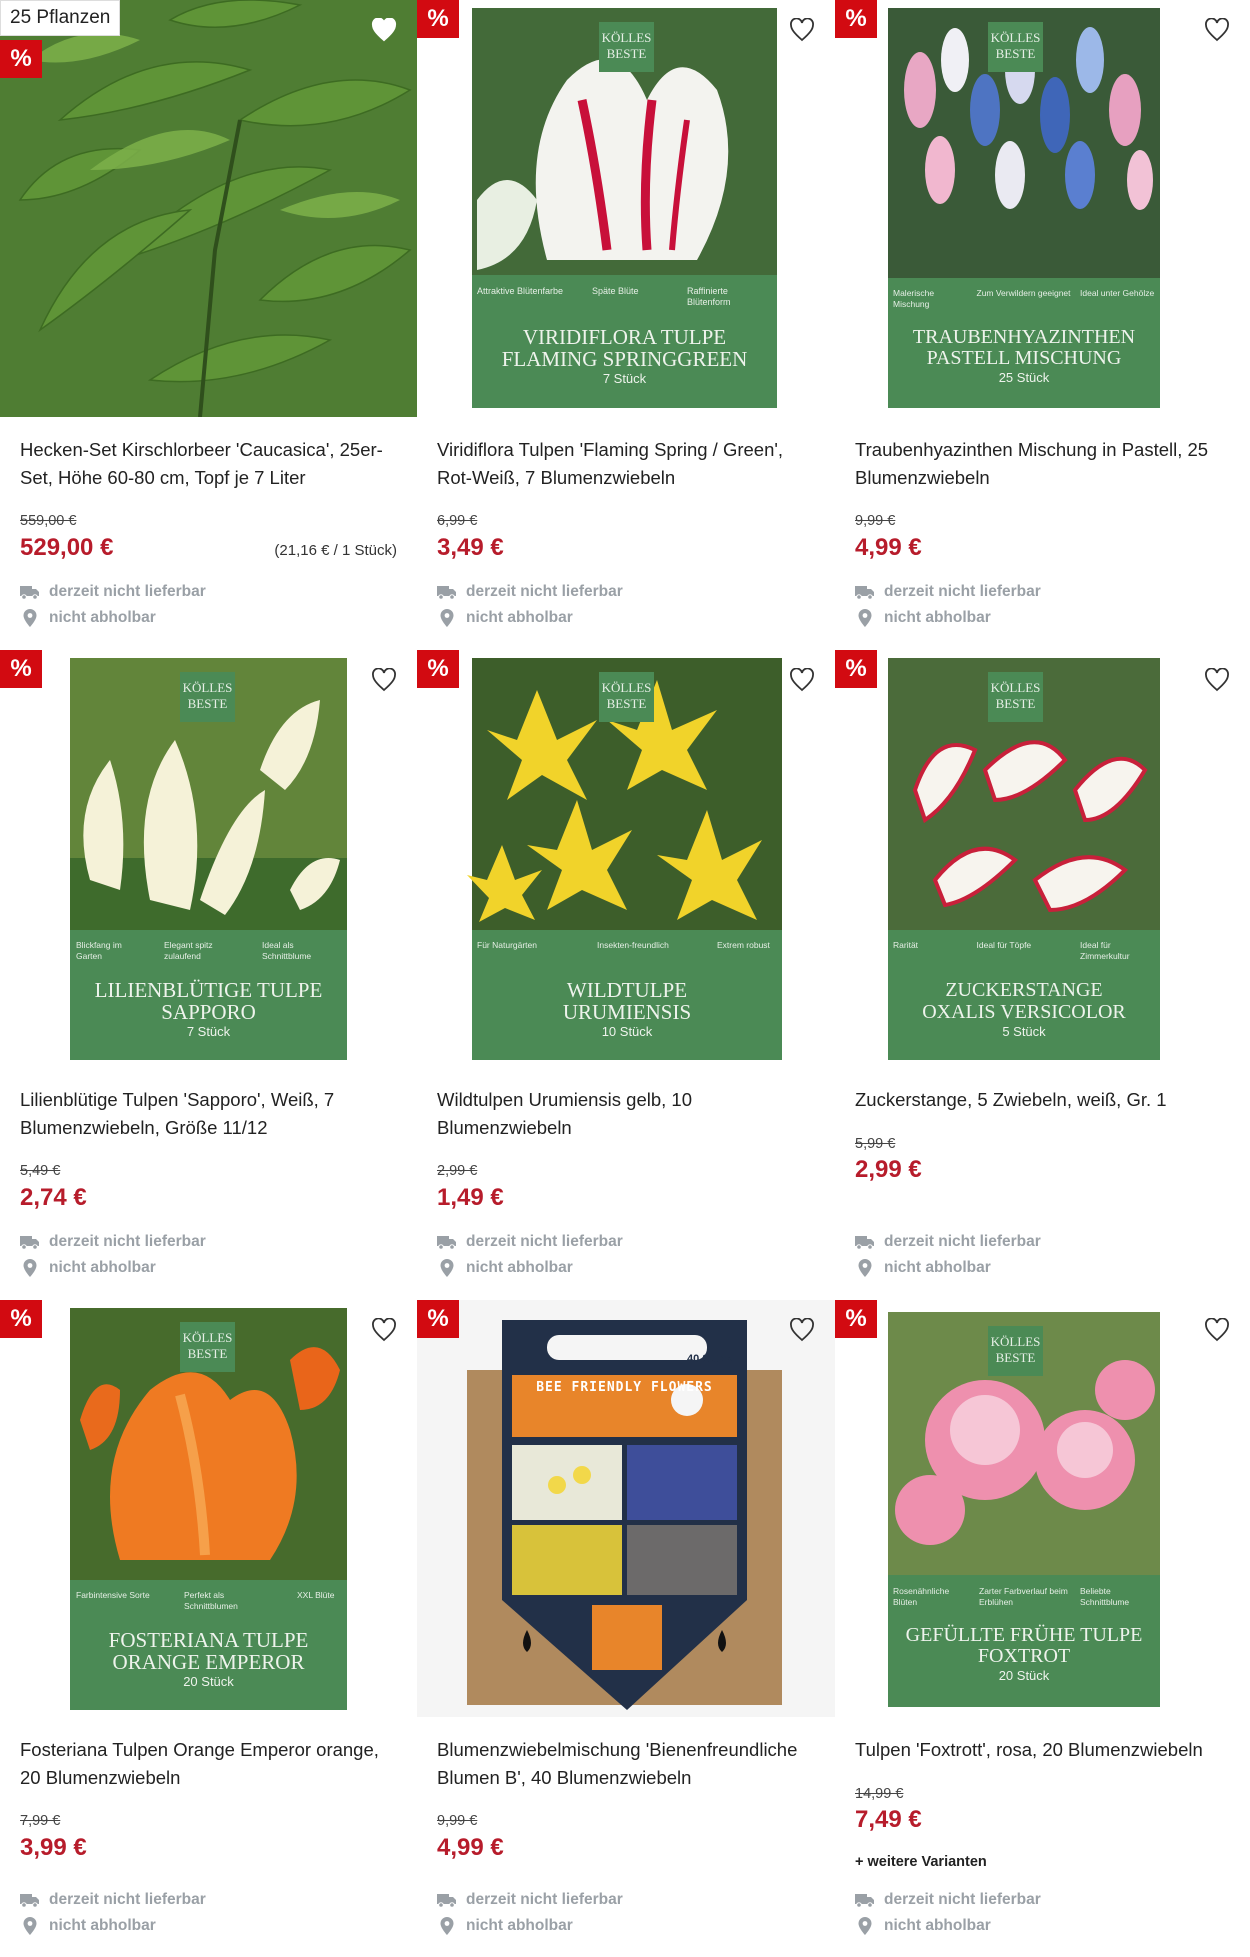 The width and height of the screenshot is (1250, 1957). What do you see at coordinates (875, 1144) in the screenshot?
I see `old-price: 5,99 €` at bounding box center [875, 1144].